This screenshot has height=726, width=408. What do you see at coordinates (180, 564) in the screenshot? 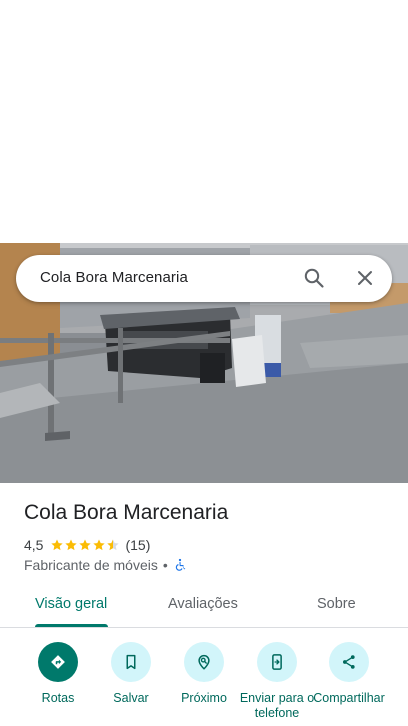
I see `wheelchair-icon` at bounding box center [180, 564].